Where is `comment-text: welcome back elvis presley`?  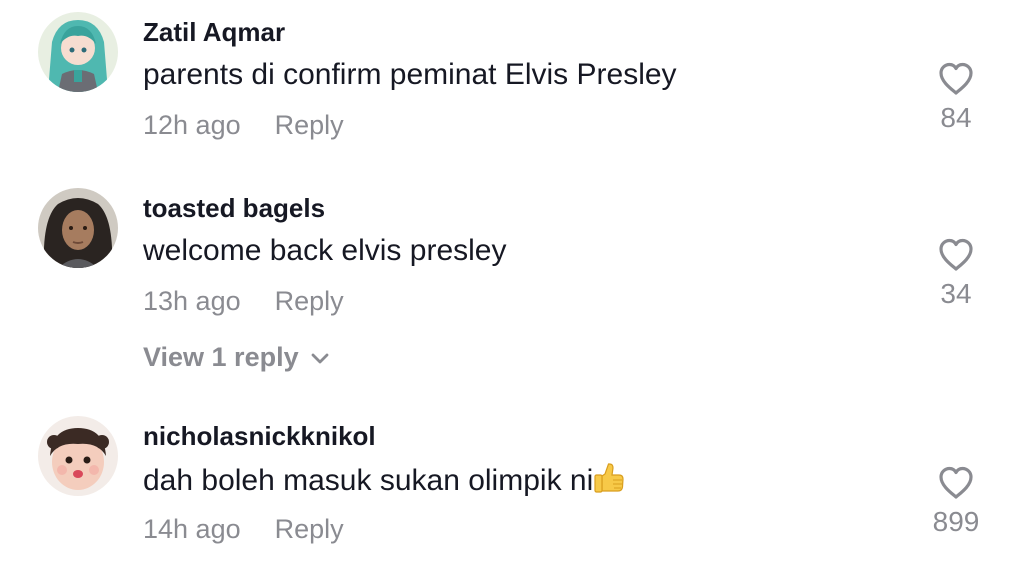
comment-text: welcome back elvis presley is located at coordinates (325, 250).